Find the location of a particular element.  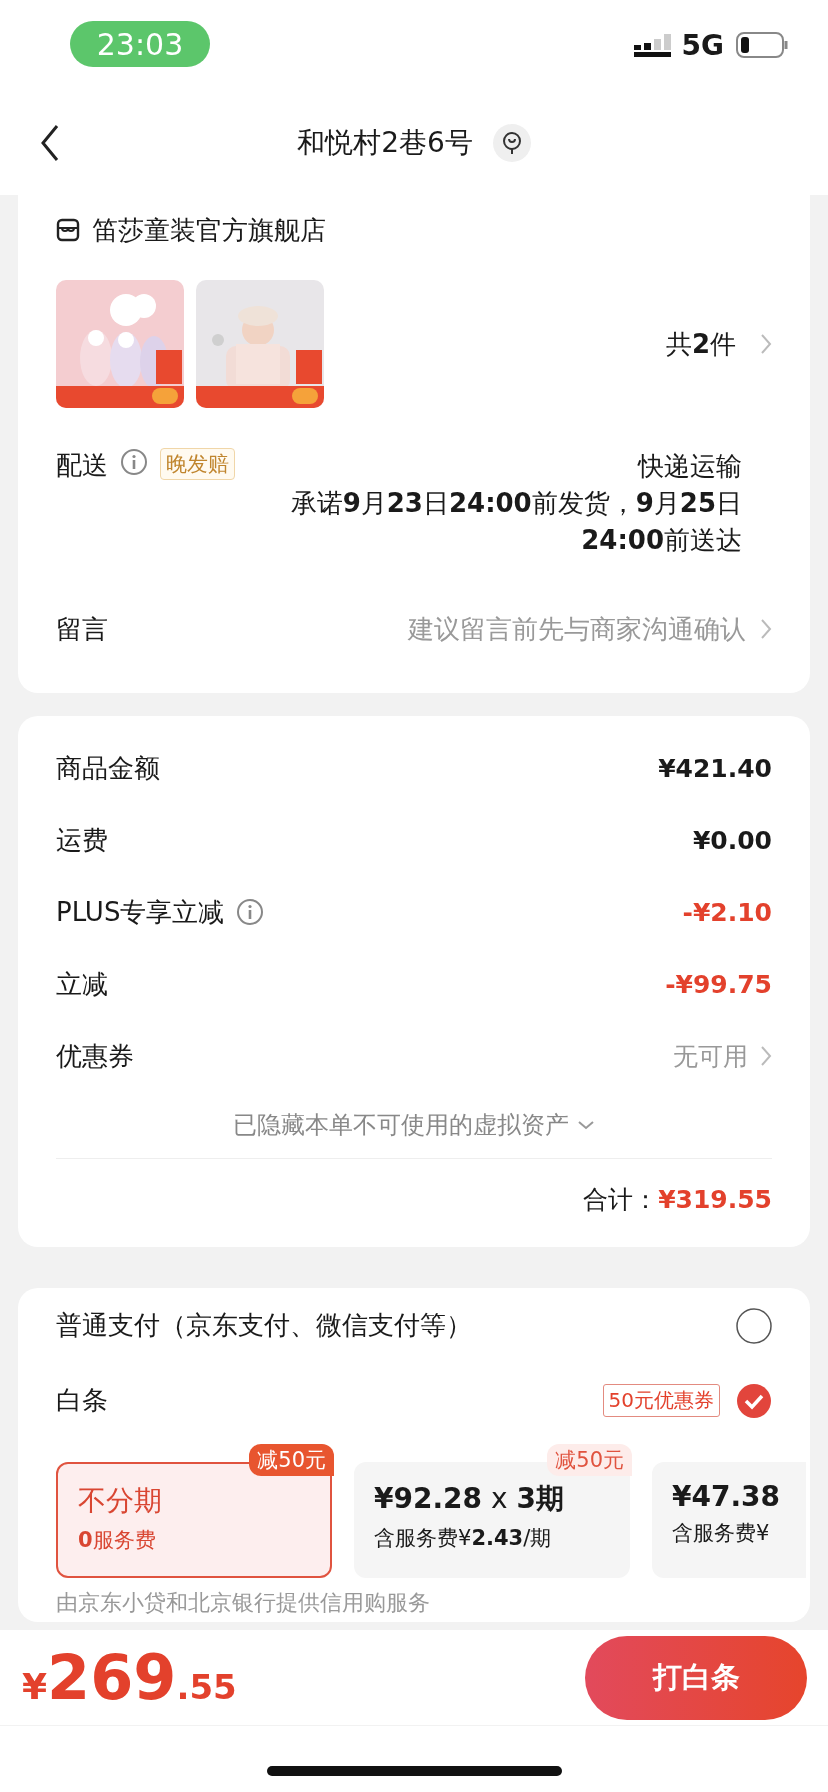

pay-amount: ¥269.55 is located at coordinates (129, 1677).